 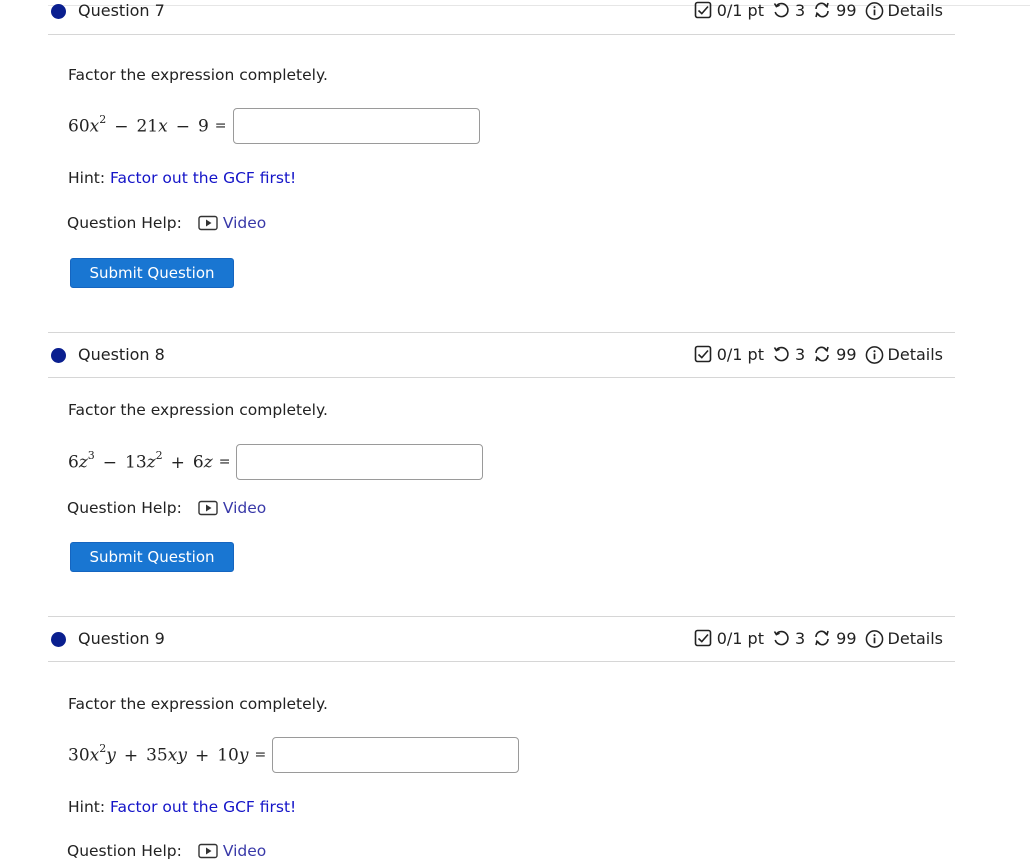 I want to click on expression-row: 60x2−21x −9 =, so click(x=274, y=126).